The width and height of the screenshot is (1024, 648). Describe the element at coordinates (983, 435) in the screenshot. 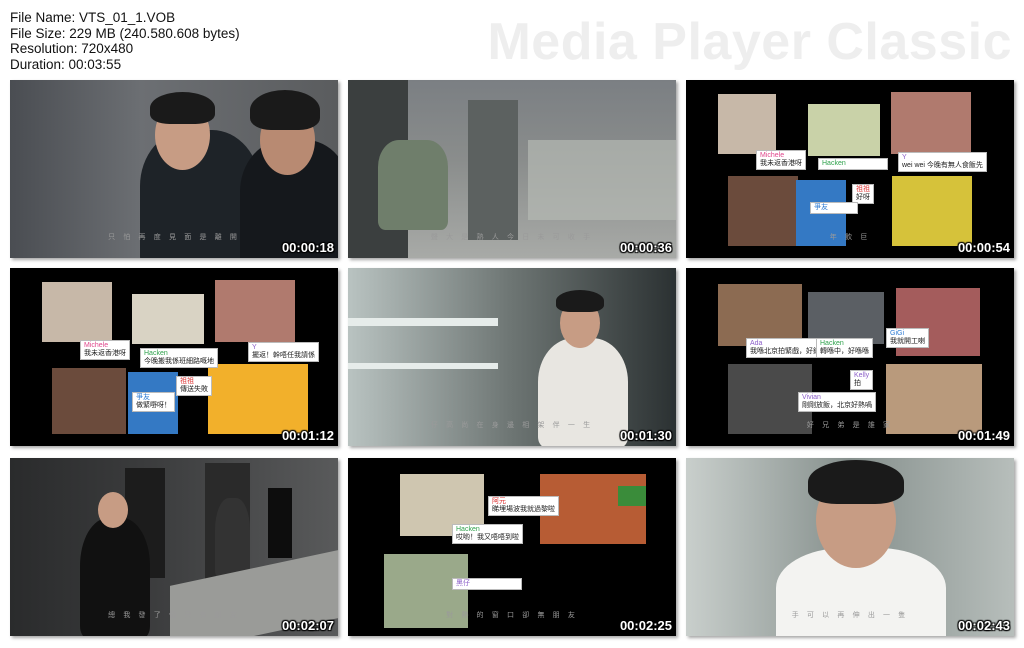

I see `timestamp: 00:01:49` at that location.